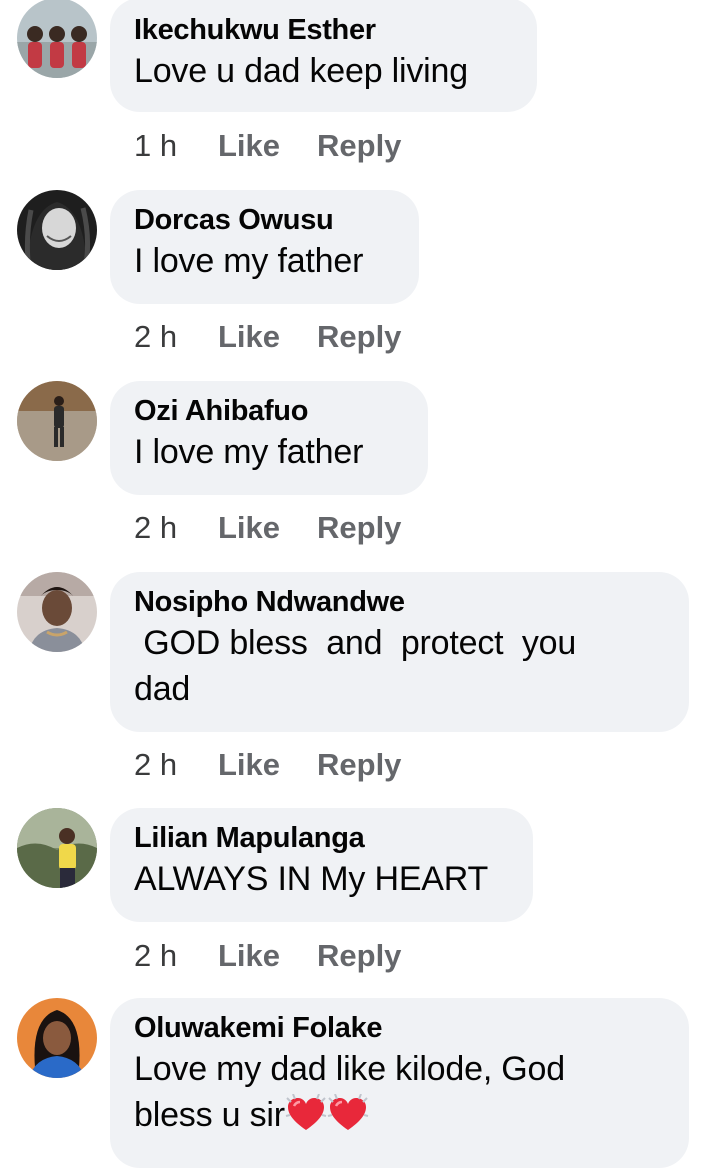 This screenshot has width=713, height=1168. I want to click on comment-author: Ozi Ahibafuo, so click(269, 411).